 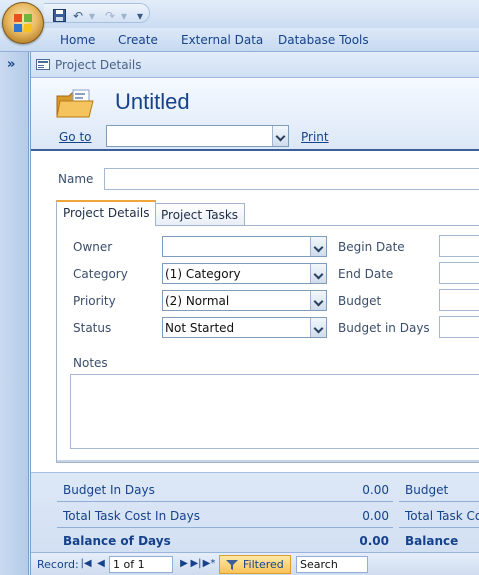 I want to click on footer-row-budget-in-days: Budget In Days 0.00, so click(x=225, y=489).